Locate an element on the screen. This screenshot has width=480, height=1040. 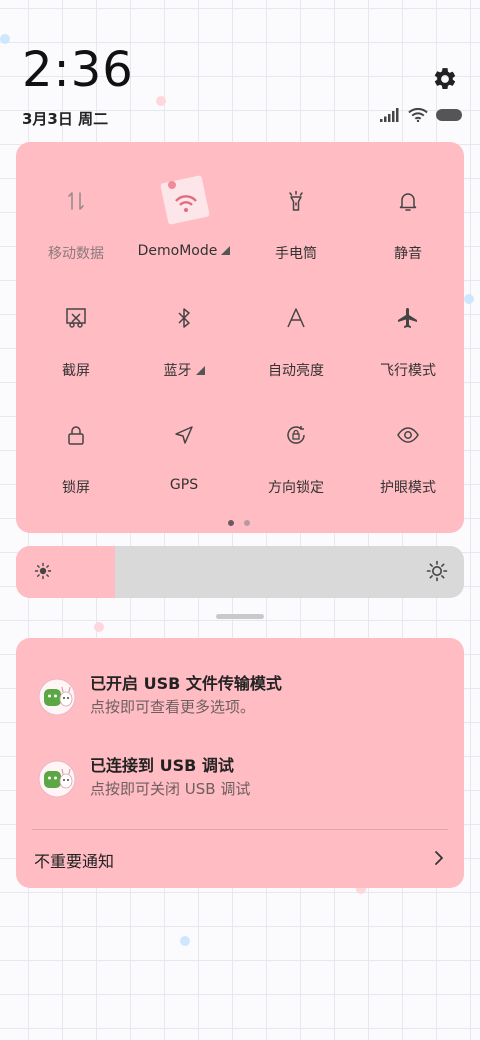
gear-icon is located at coordinates (445, 79).